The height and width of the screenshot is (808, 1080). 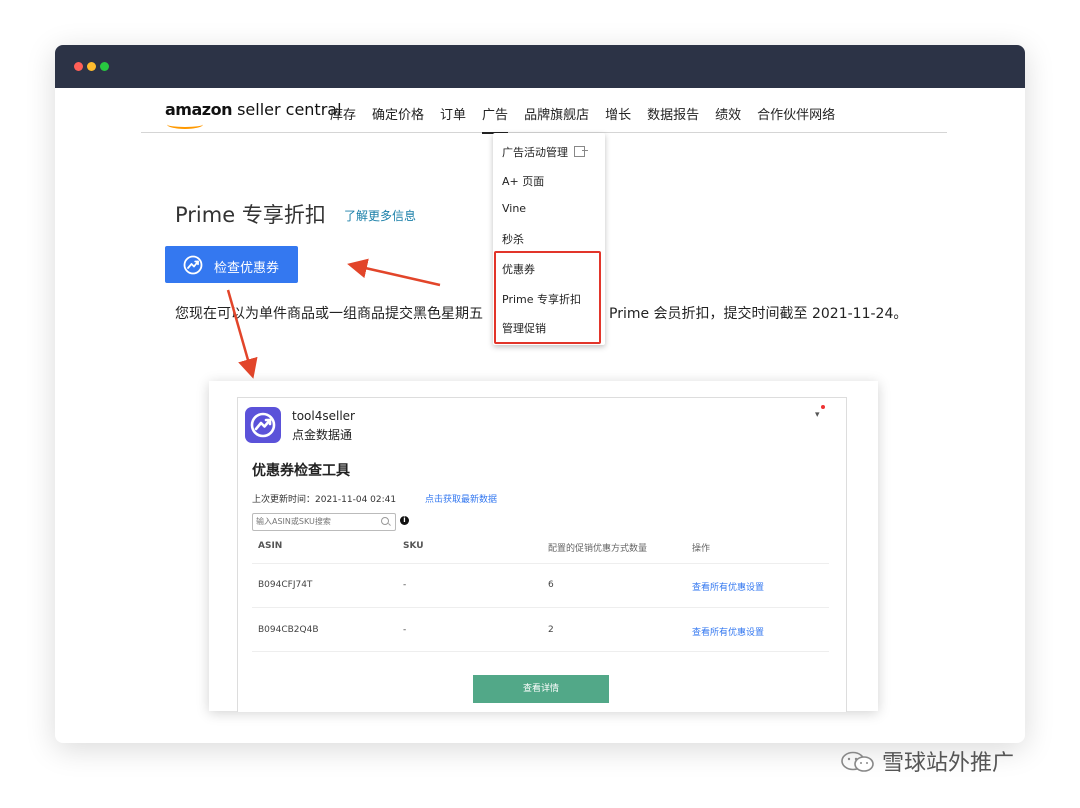 I want to click on search-icon, so click(x=385, y=521).